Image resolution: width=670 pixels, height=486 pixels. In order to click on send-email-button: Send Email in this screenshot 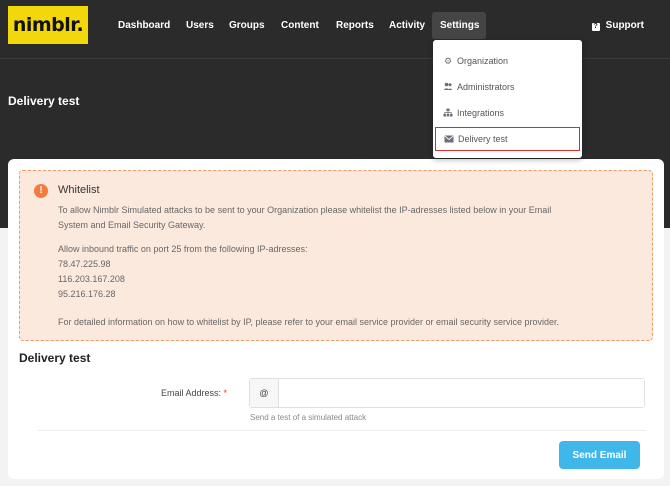, I will do `click(599, 455)`.